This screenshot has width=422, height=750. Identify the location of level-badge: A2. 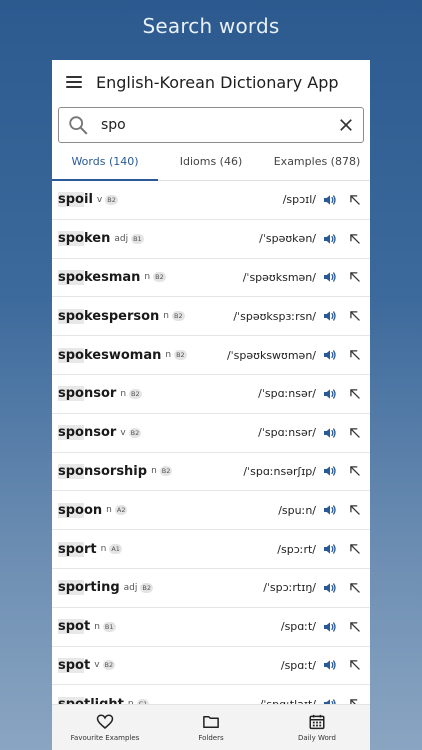
(121, 510).